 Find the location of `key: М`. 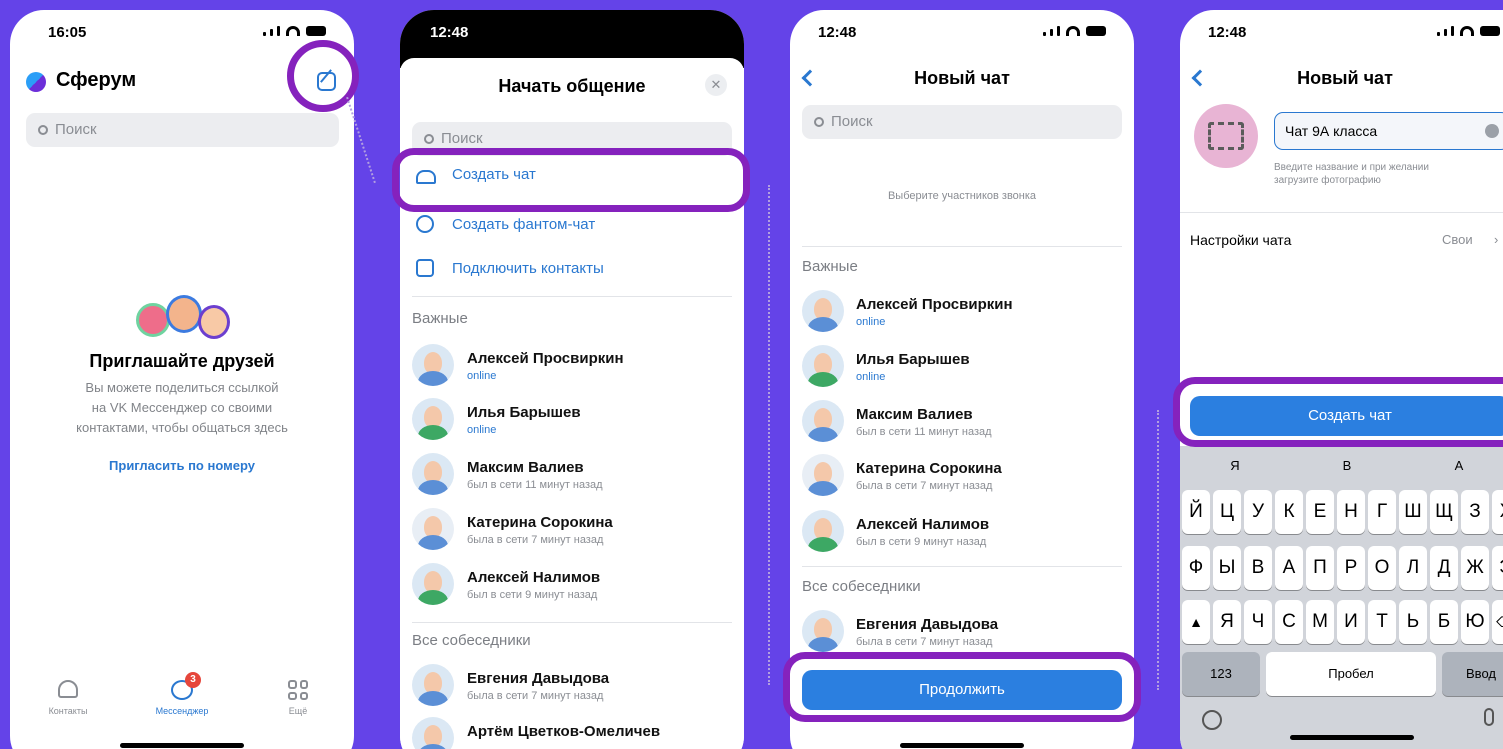

key: М is located at coordinates (1320, 622).